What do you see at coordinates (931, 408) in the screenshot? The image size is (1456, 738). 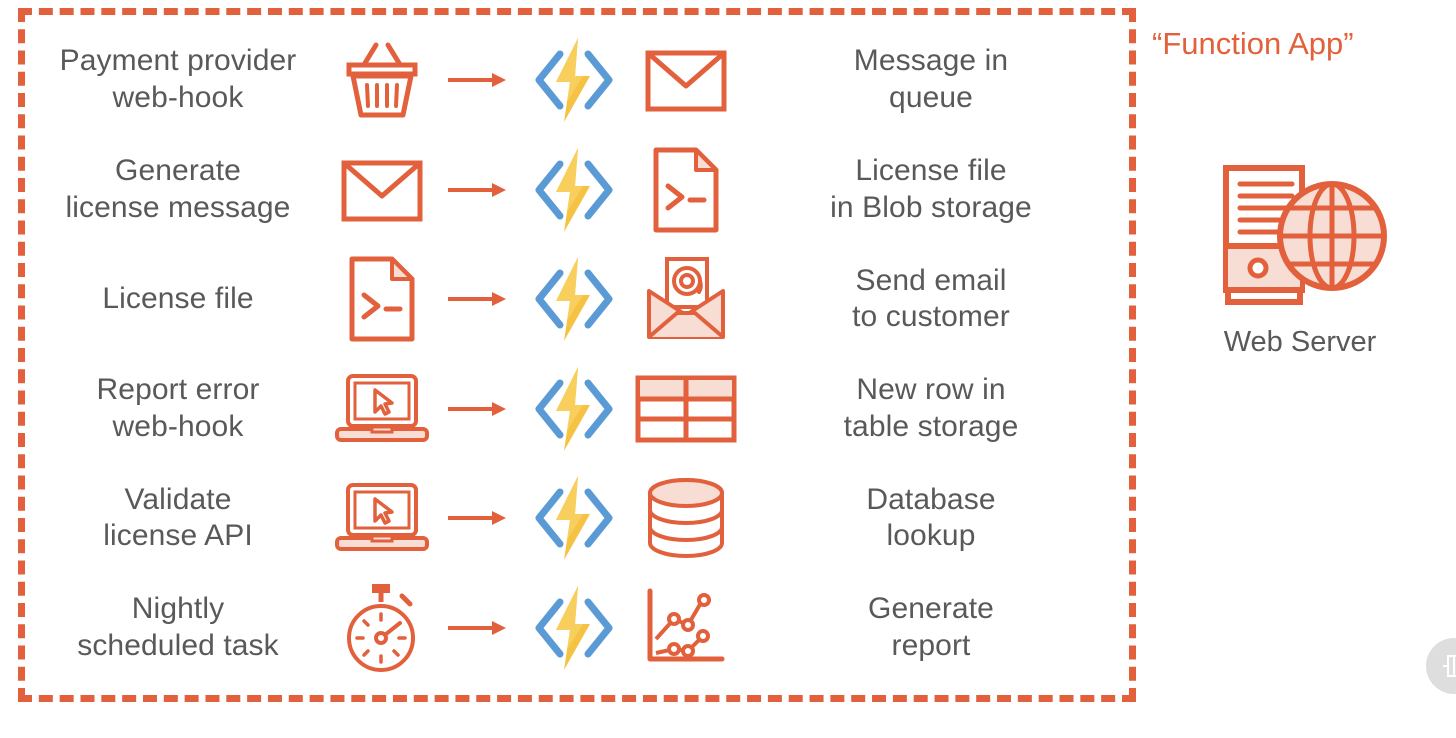 I see `output-label: New row in table storage` at bounding box center [931, 408].